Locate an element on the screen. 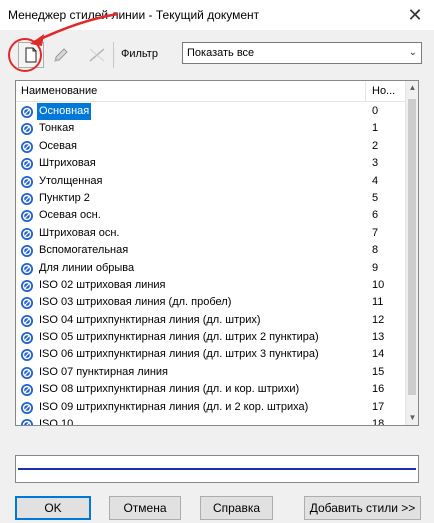  list-item-number: 4 is located at coordinates (375, 180).